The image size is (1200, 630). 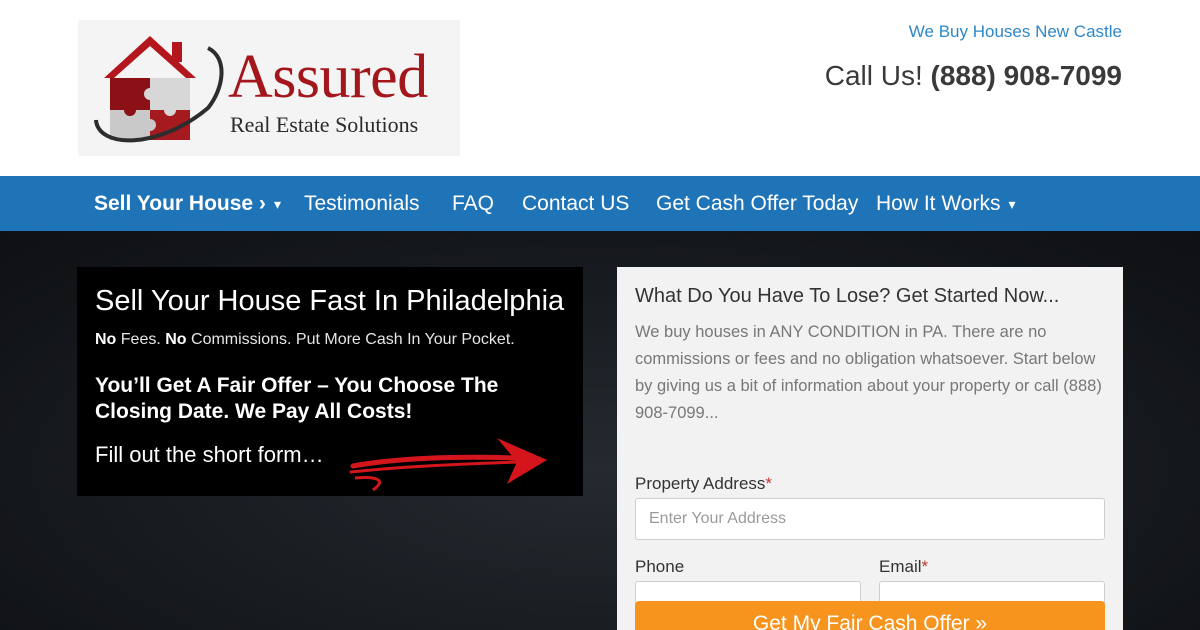 I want to click on call-us: Call Us! (888) 908-7099, so click(x=973, y=76).